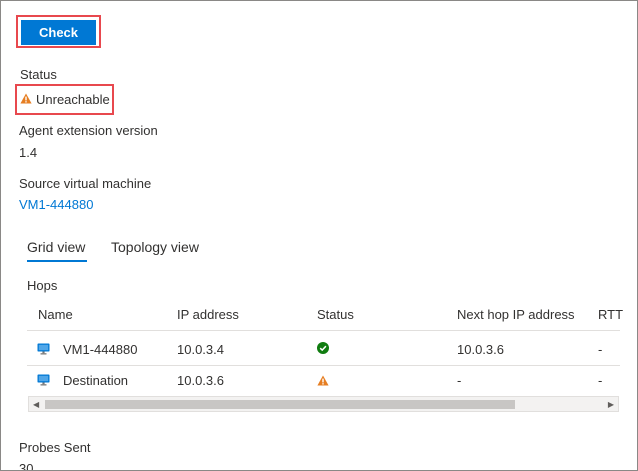 This screenshot has height=471, width=638. I want to click on column-header-status: Status, so click(335, 314).